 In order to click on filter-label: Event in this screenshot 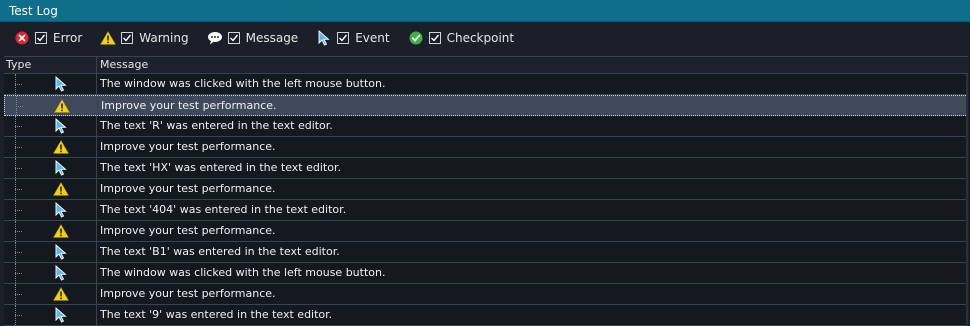, I will do `click(372, 38)`.